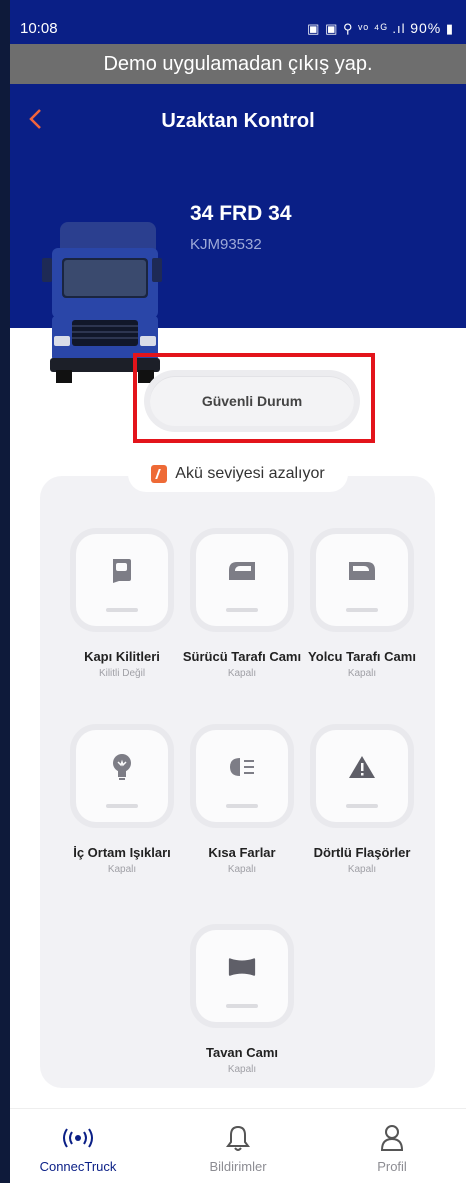  Describe the element at coordinates (242, 767) in the screenshot. I see `headlight-icon` at that location.